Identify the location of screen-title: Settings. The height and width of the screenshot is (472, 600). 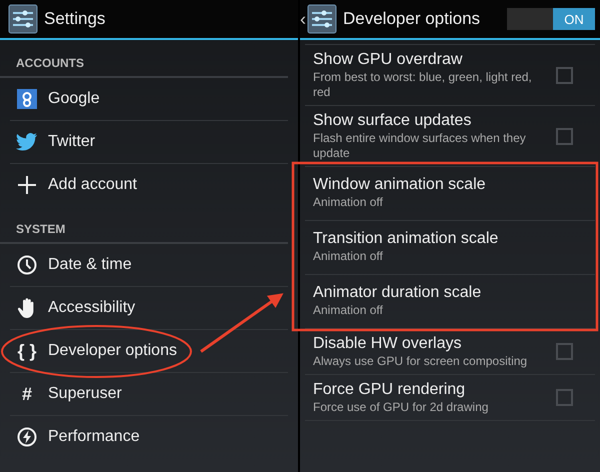
(75, 19).